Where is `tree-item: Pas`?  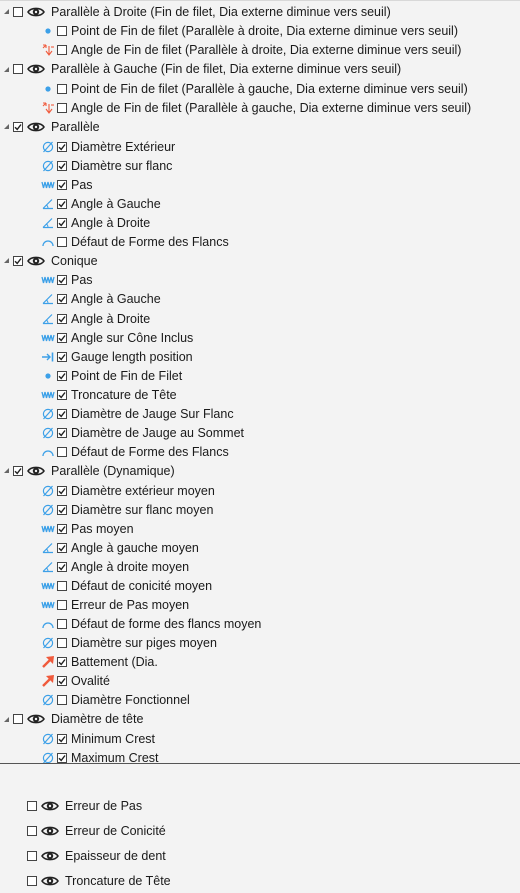 tree-item: Pas is located at coordinates (260, 280).